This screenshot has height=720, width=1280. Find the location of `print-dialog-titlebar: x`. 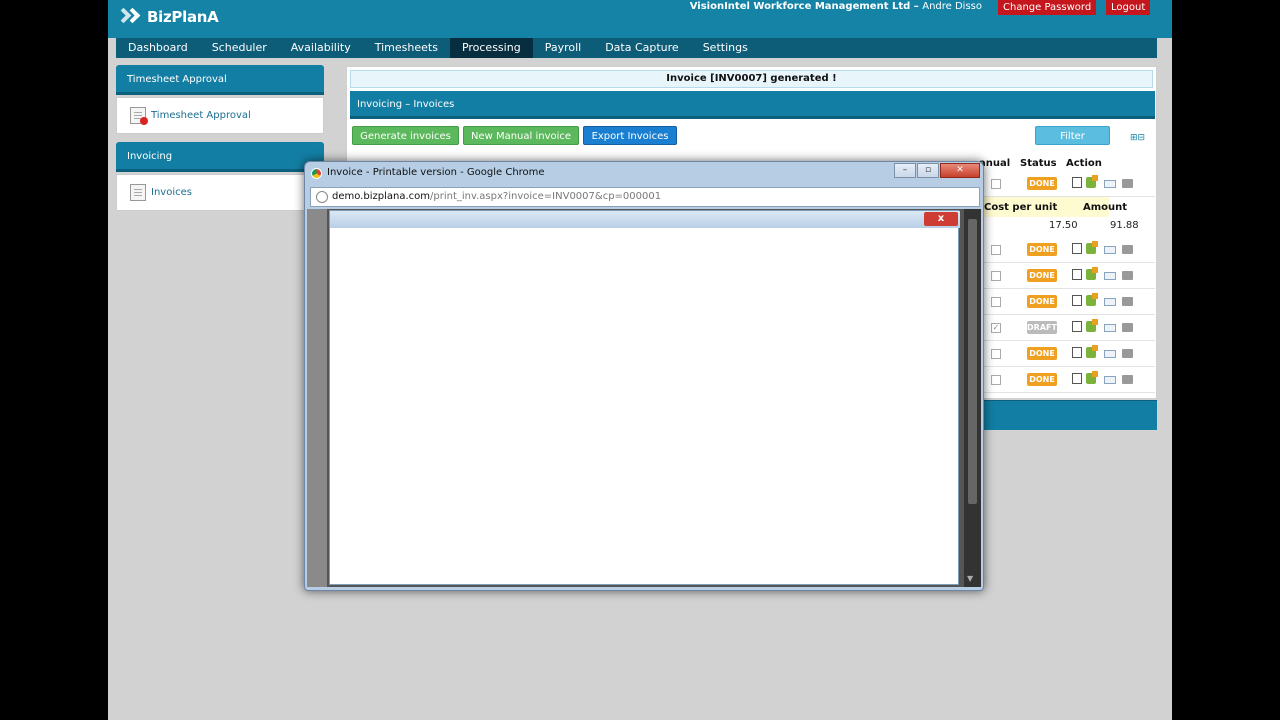

print-dialog-titlebar: x is located at coordinates (645, 219).